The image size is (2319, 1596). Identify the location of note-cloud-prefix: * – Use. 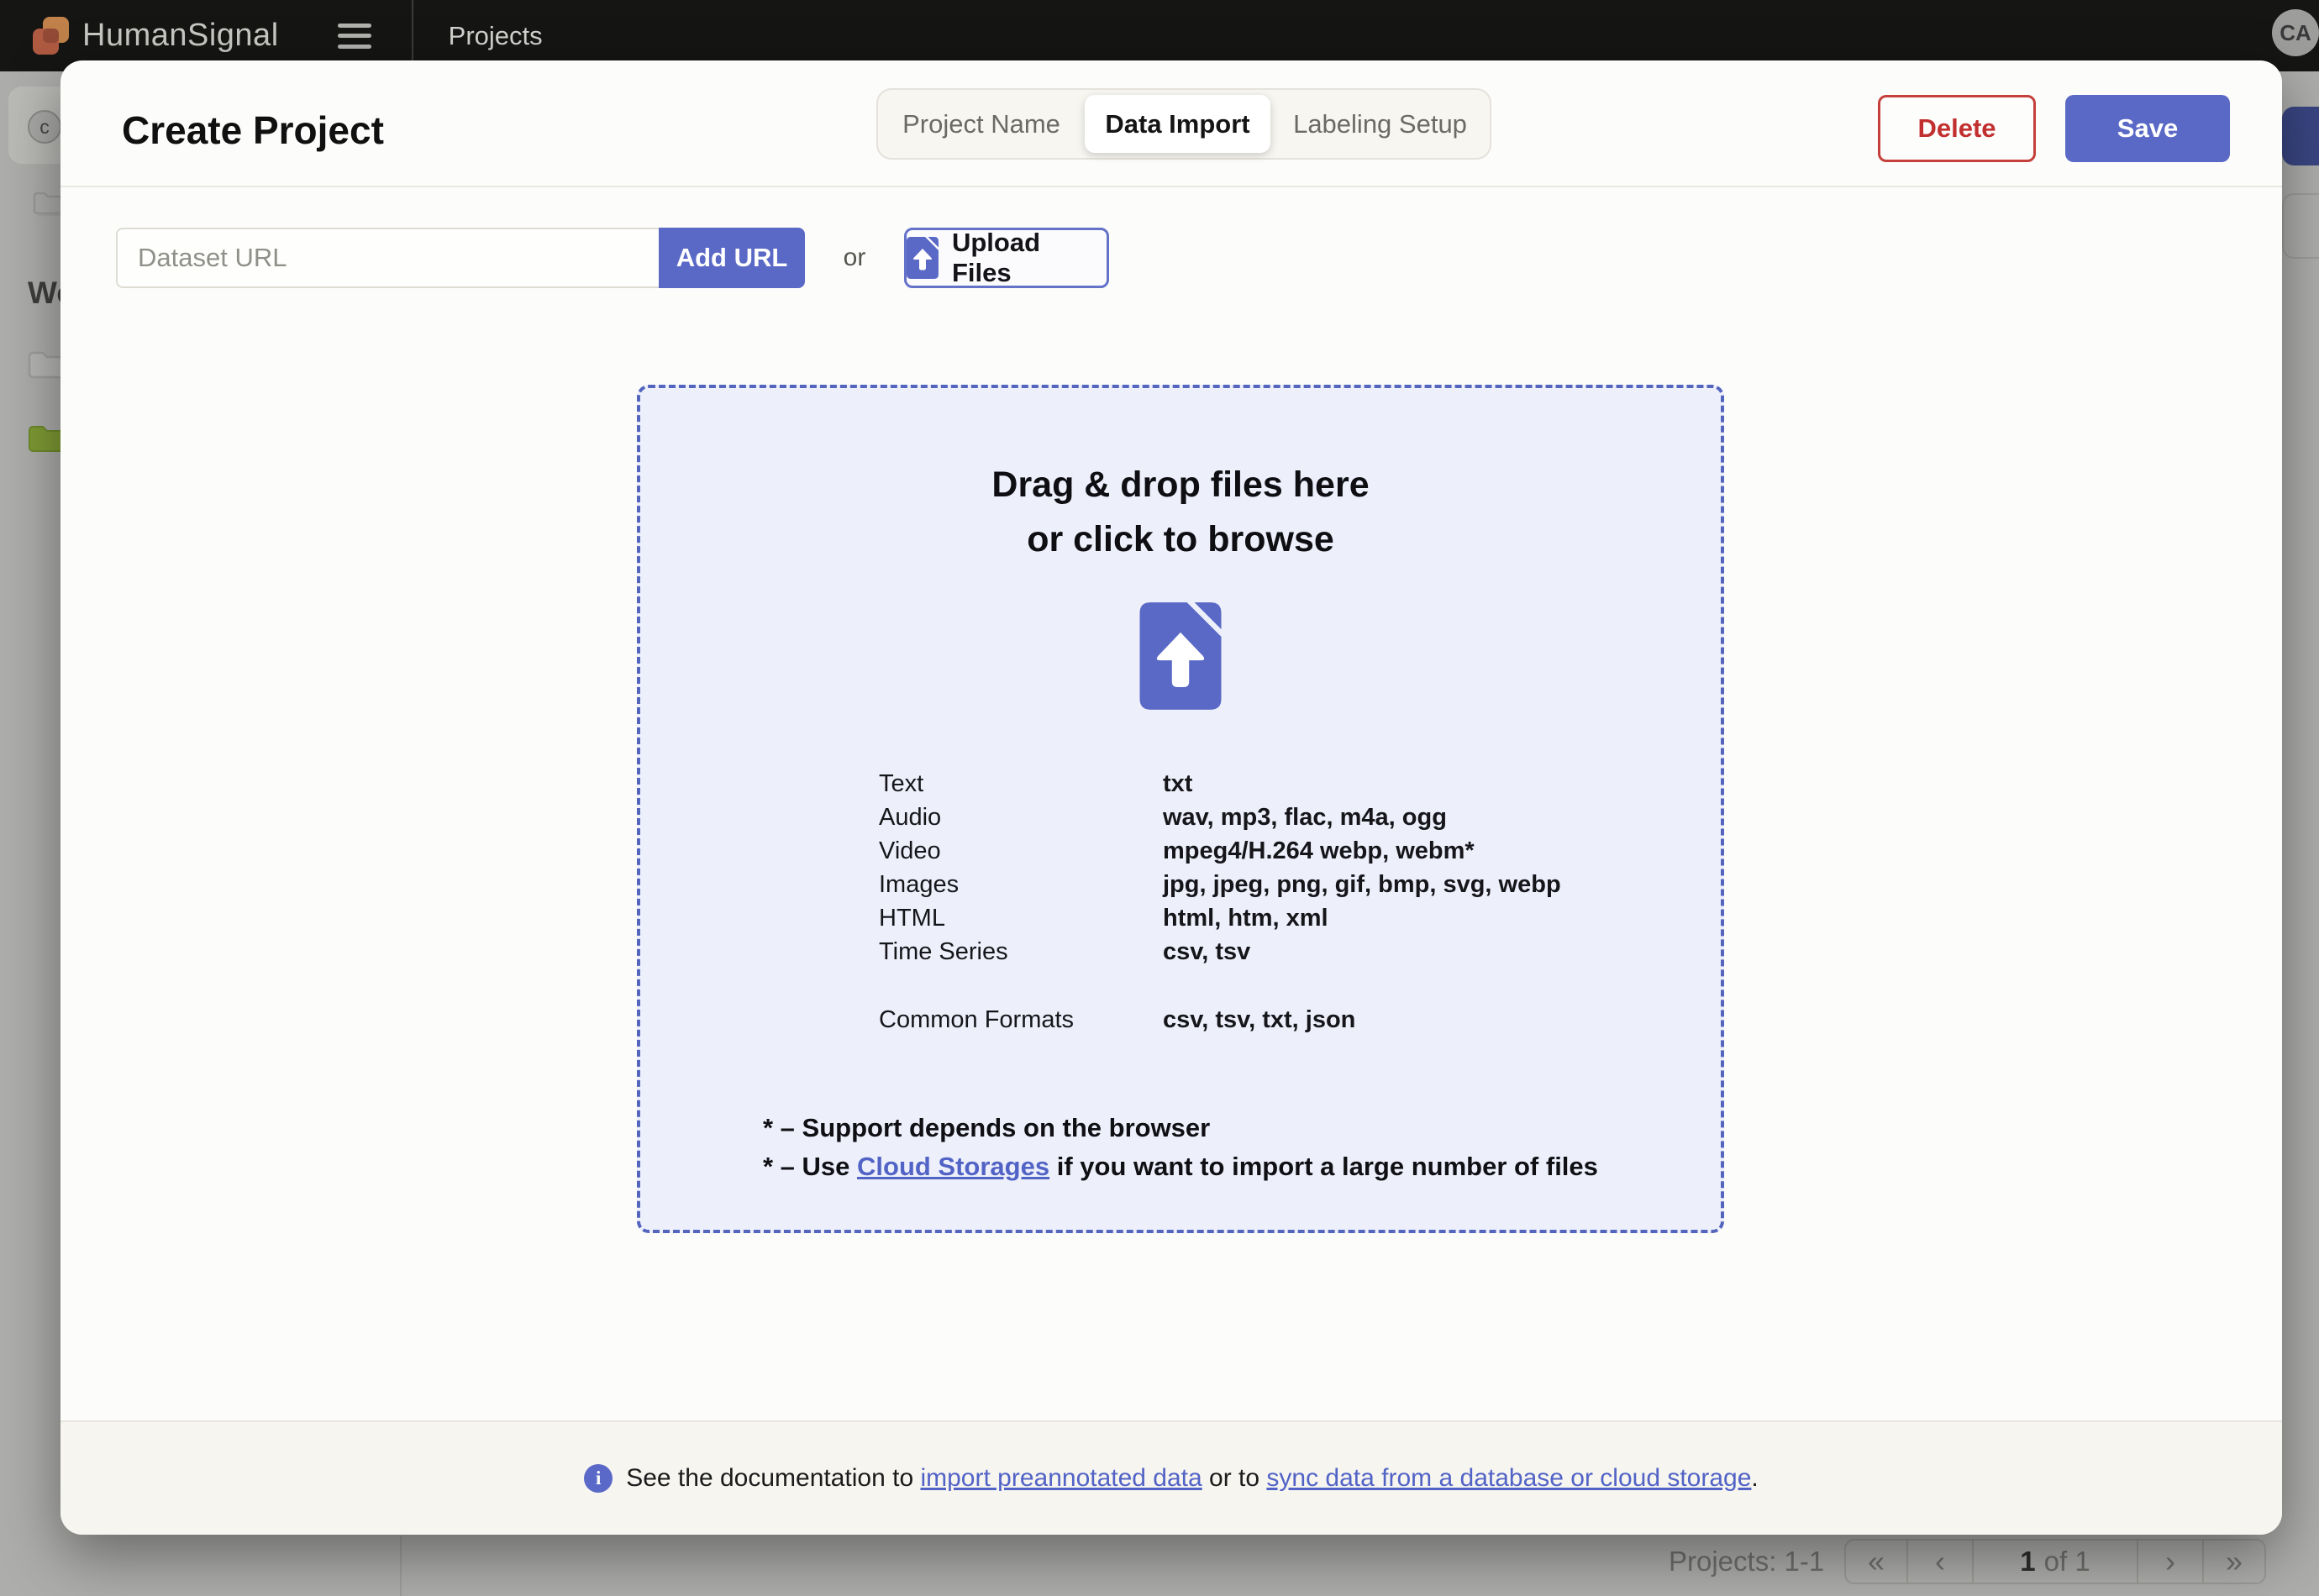
(810, 1166).